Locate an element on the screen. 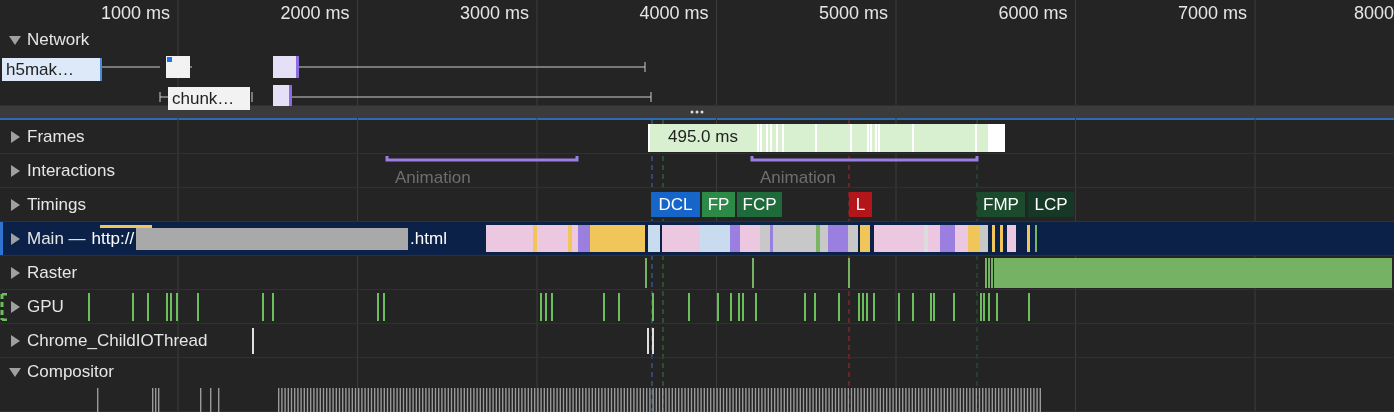  track-title: Interactions is located at coordinates (71, 171).